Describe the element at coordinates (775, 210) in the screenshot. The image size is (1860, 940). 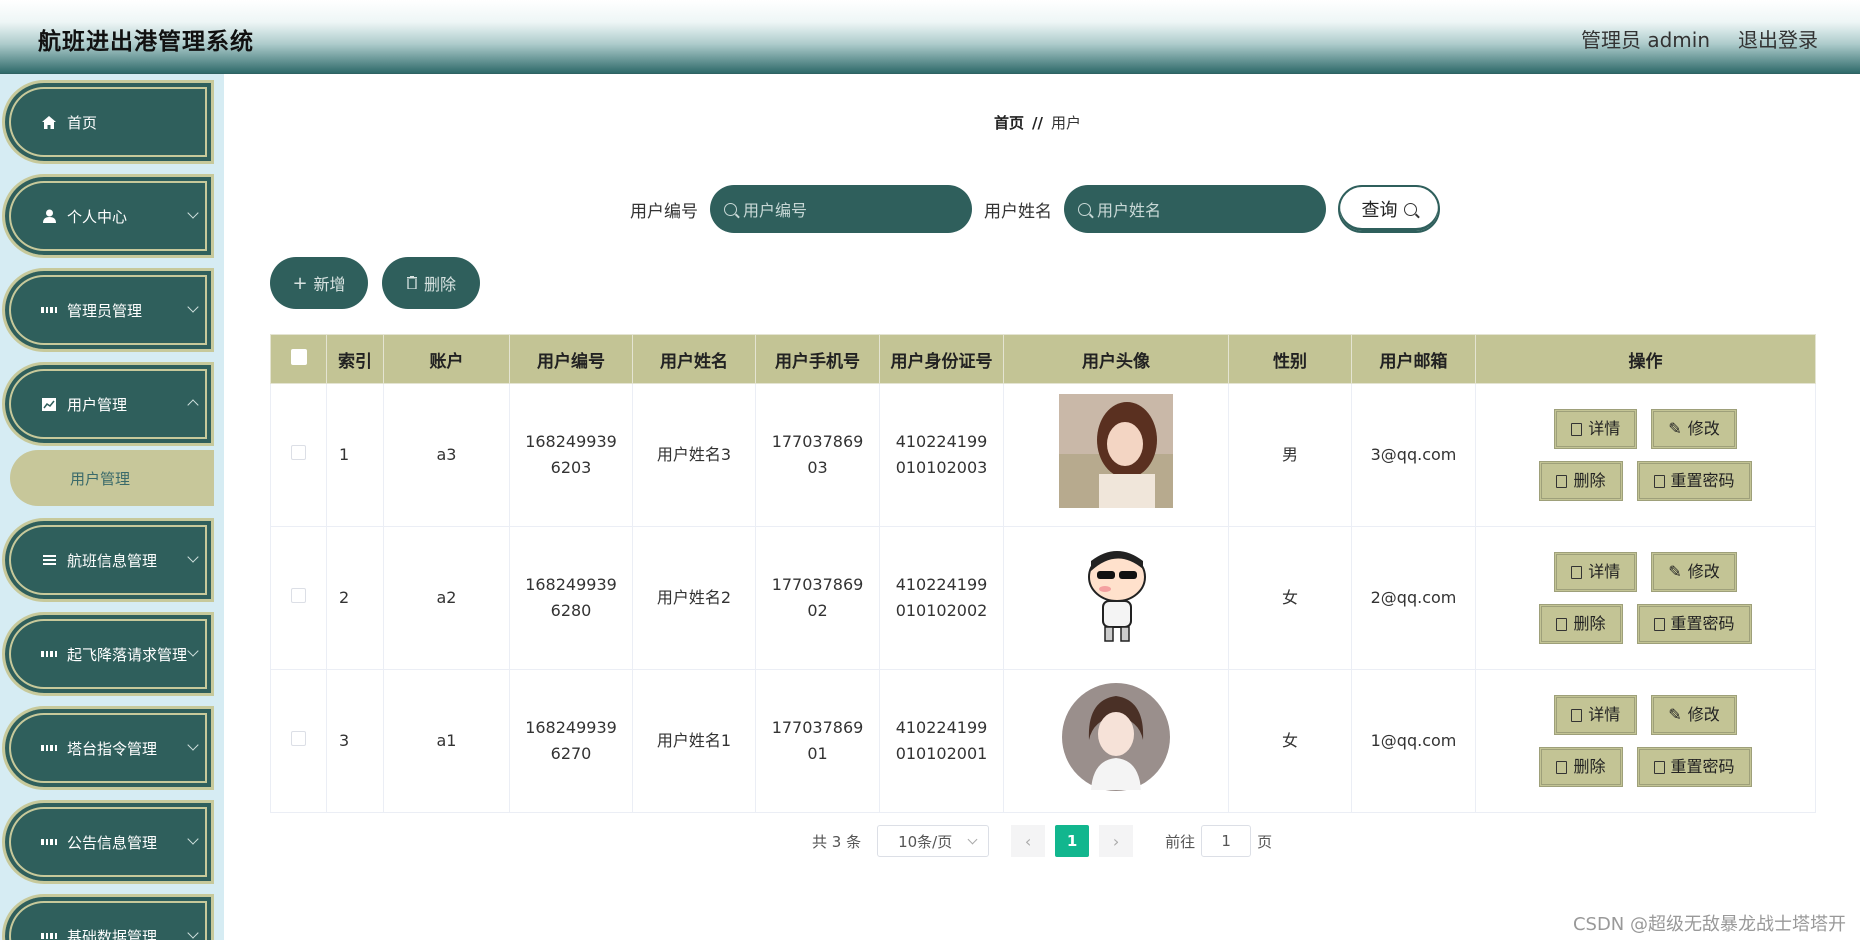
I see `user-no-placeholder: 用户编号` at that location.